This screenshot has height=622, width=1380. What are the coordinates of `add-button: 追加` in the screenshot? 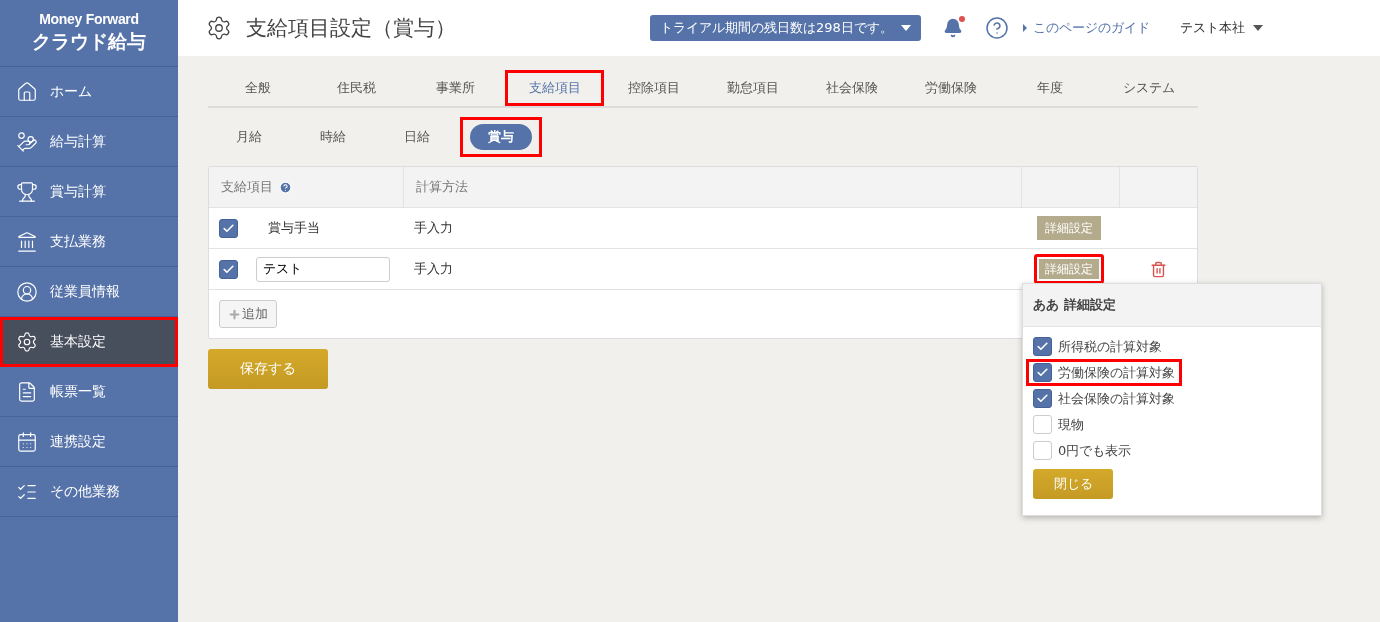 It's located at (248, 314).